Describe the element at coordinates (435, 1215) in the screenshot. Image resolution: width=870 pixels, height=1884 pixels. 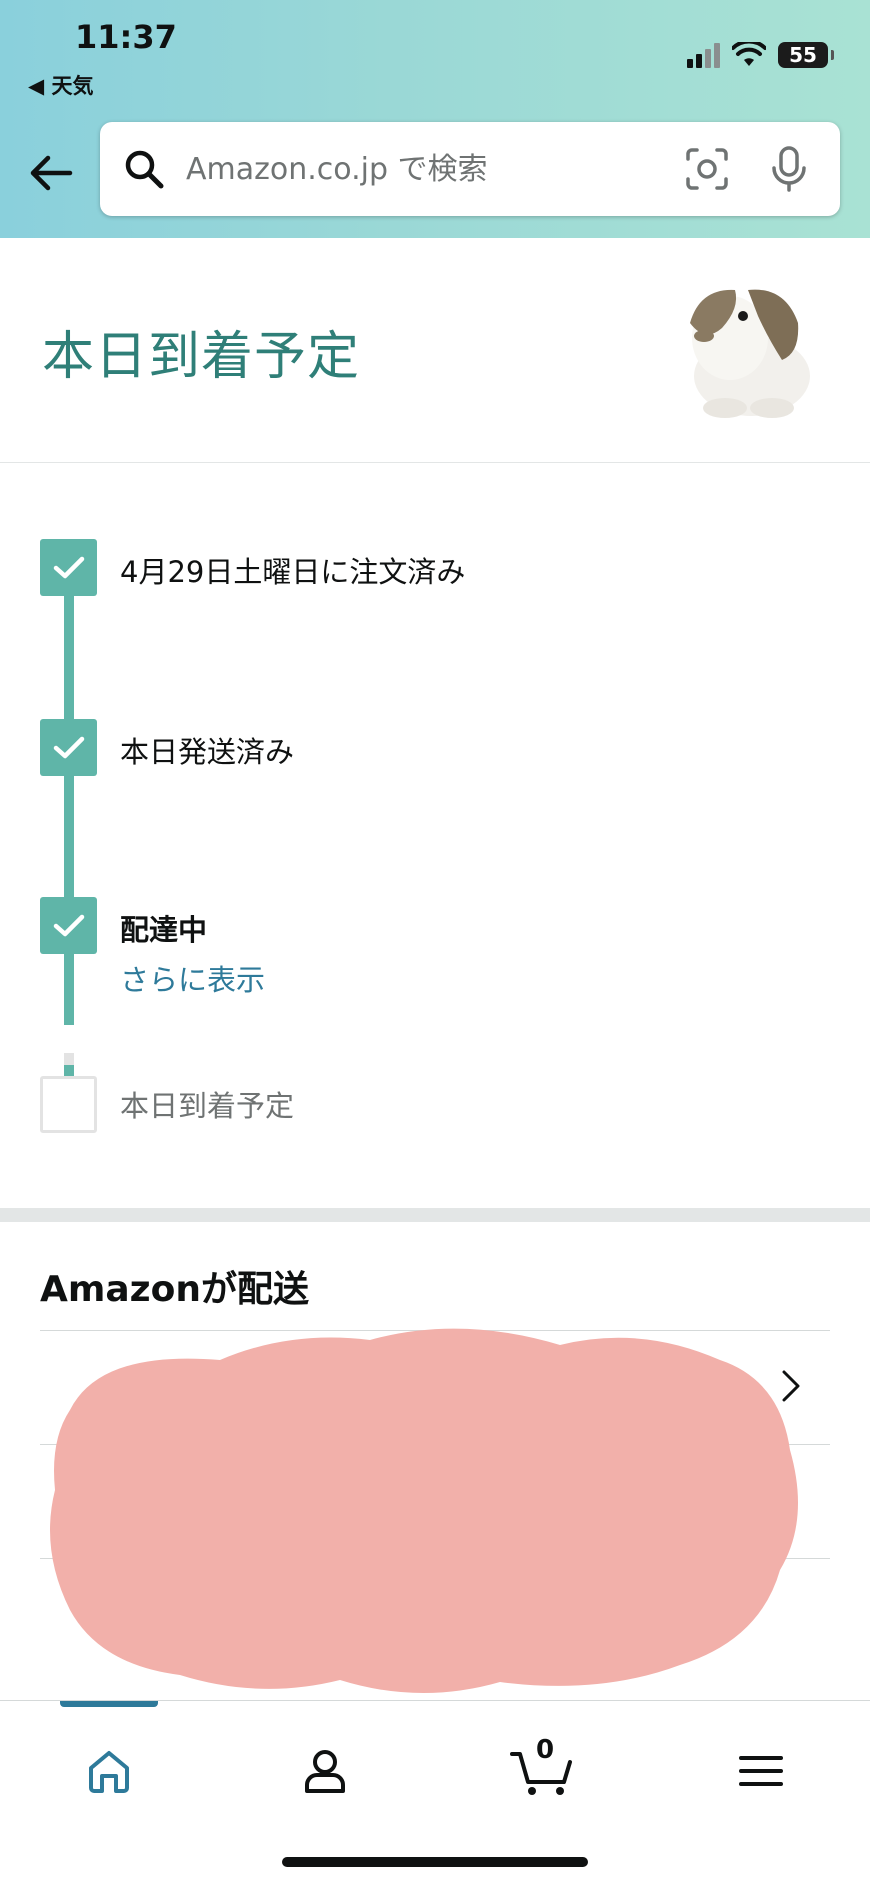
I see `section-divider` at that location.